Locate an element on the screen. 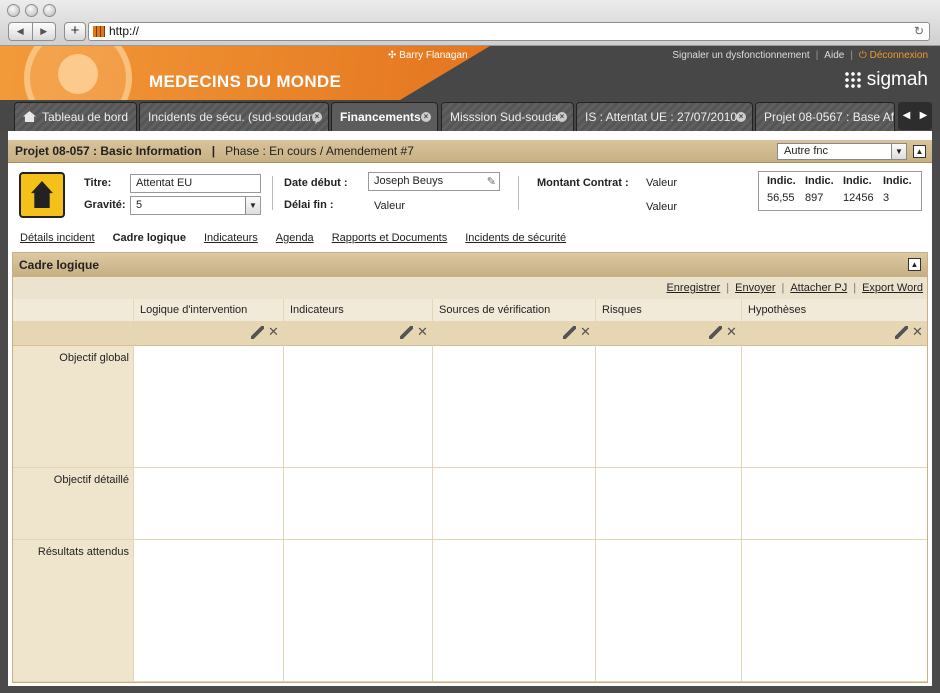  titre-label: Titre: is located at coordinates (98, 183).